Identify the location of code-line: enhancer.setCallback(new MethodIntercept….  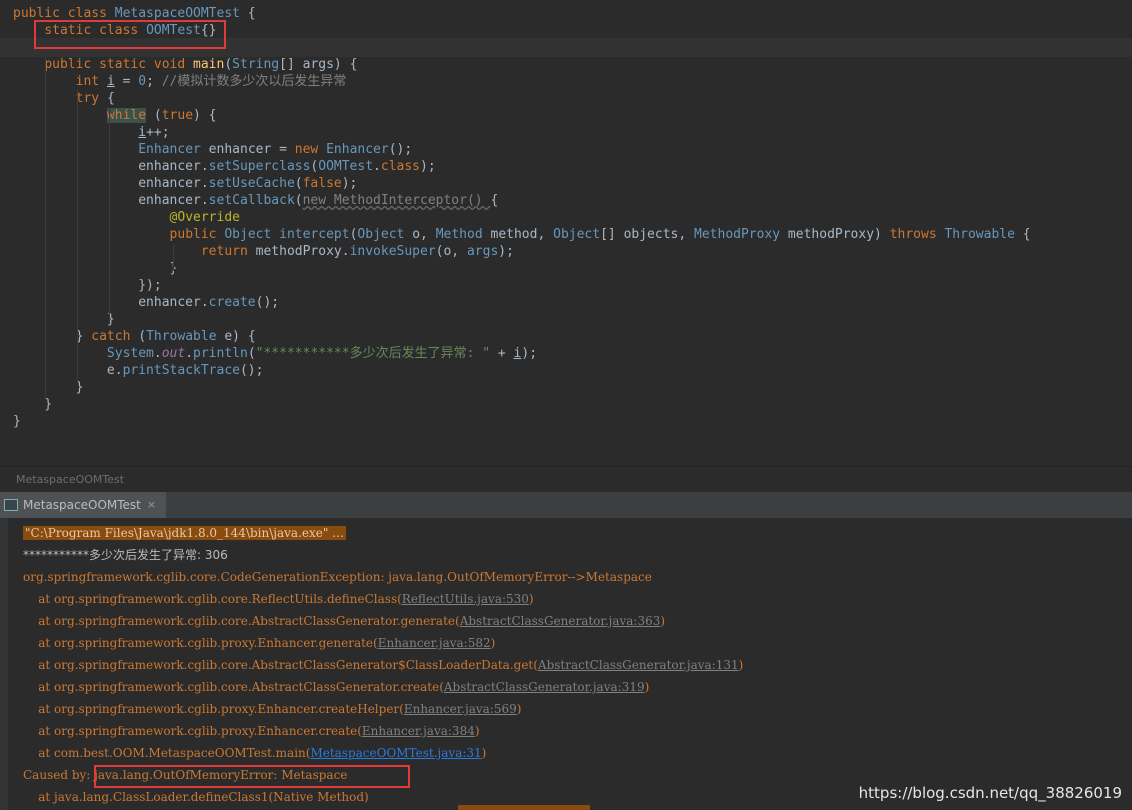
(255, 200).